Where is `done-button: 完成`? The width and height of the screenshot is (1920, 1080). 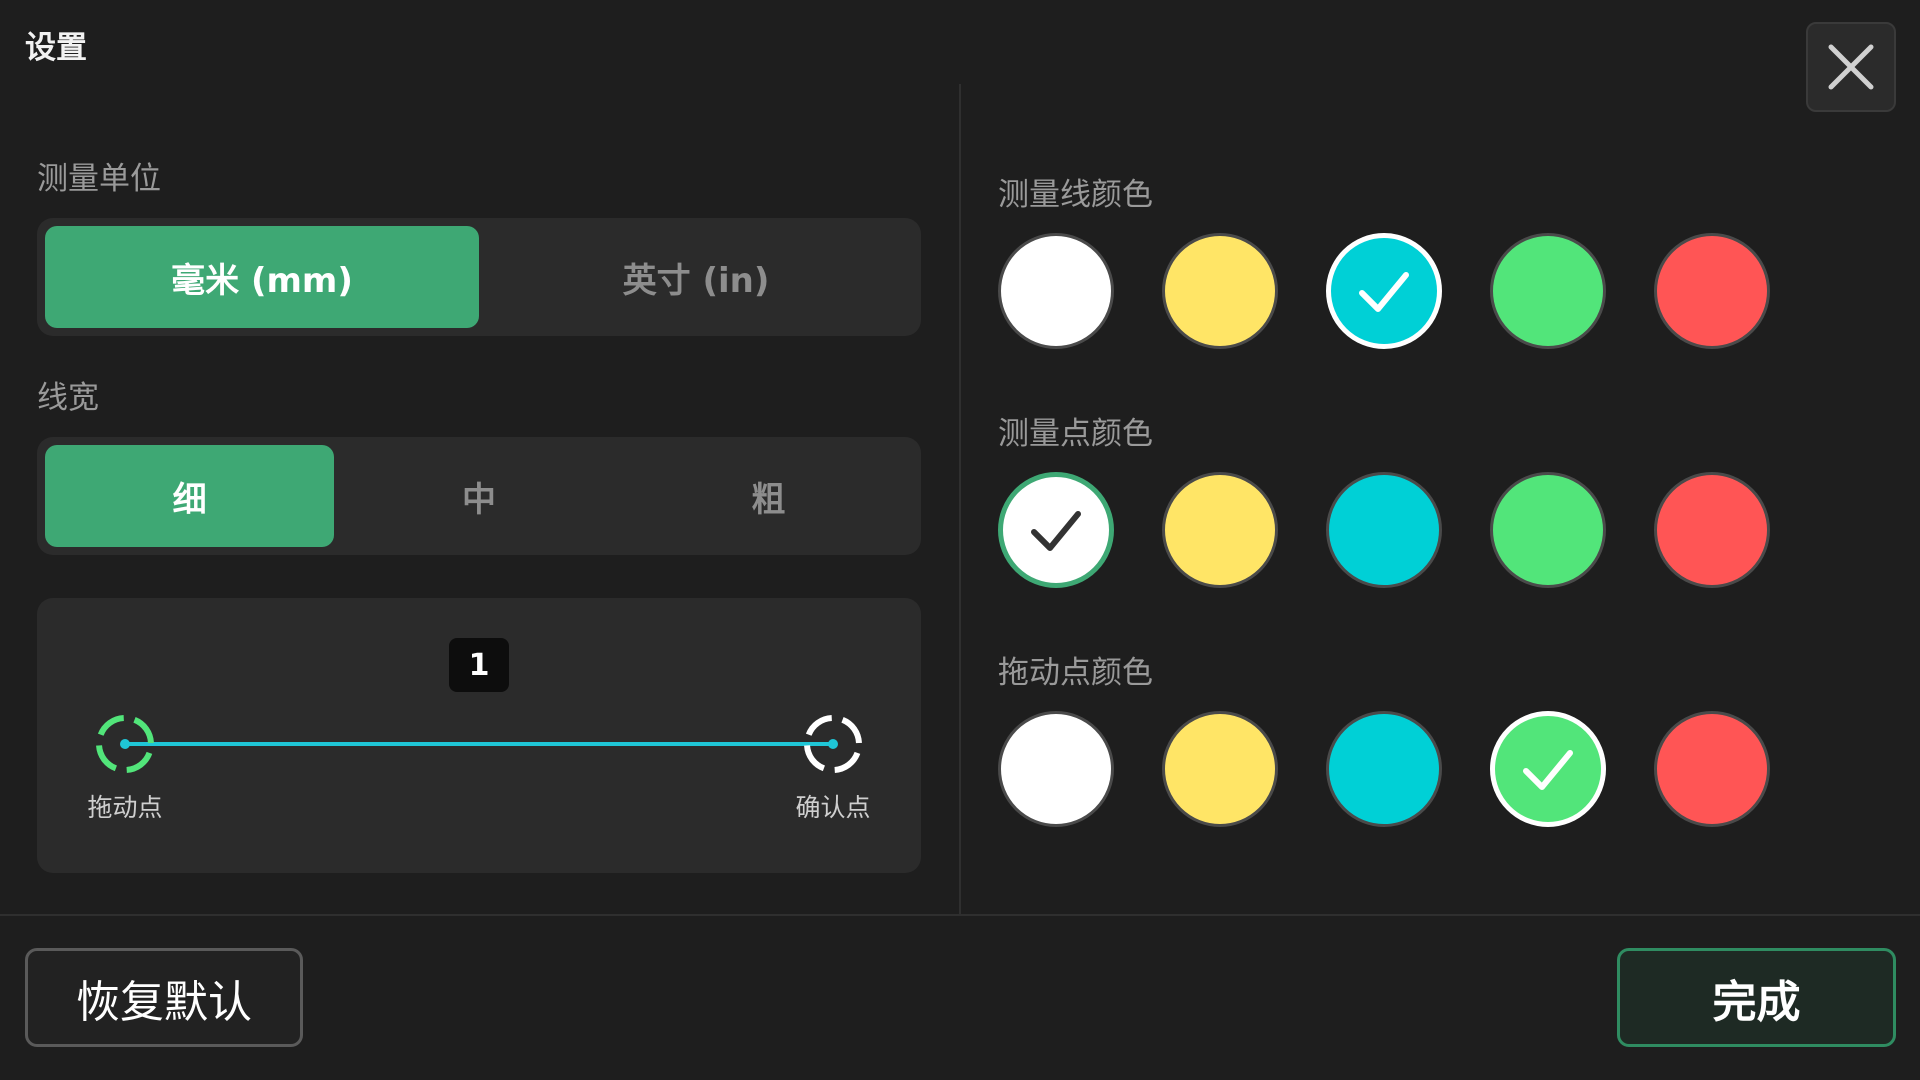
done-button: 完成 is located at coordinates (1756, 997).